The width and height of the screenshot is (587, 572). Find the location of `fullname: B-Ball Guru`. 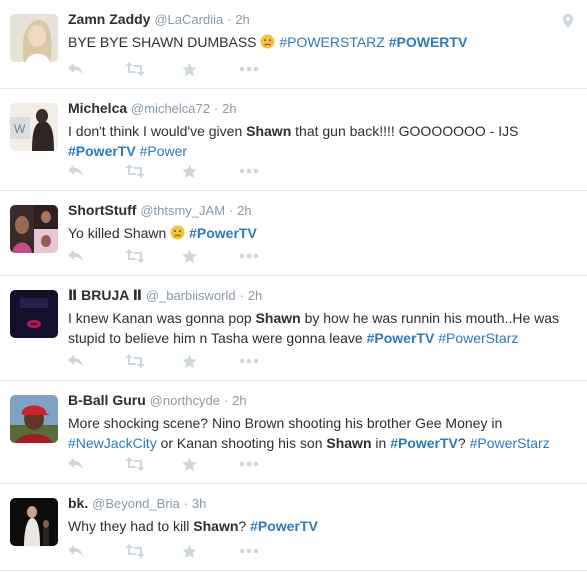

fullname: B-Ball Guru is located at coordinates (107, 400).